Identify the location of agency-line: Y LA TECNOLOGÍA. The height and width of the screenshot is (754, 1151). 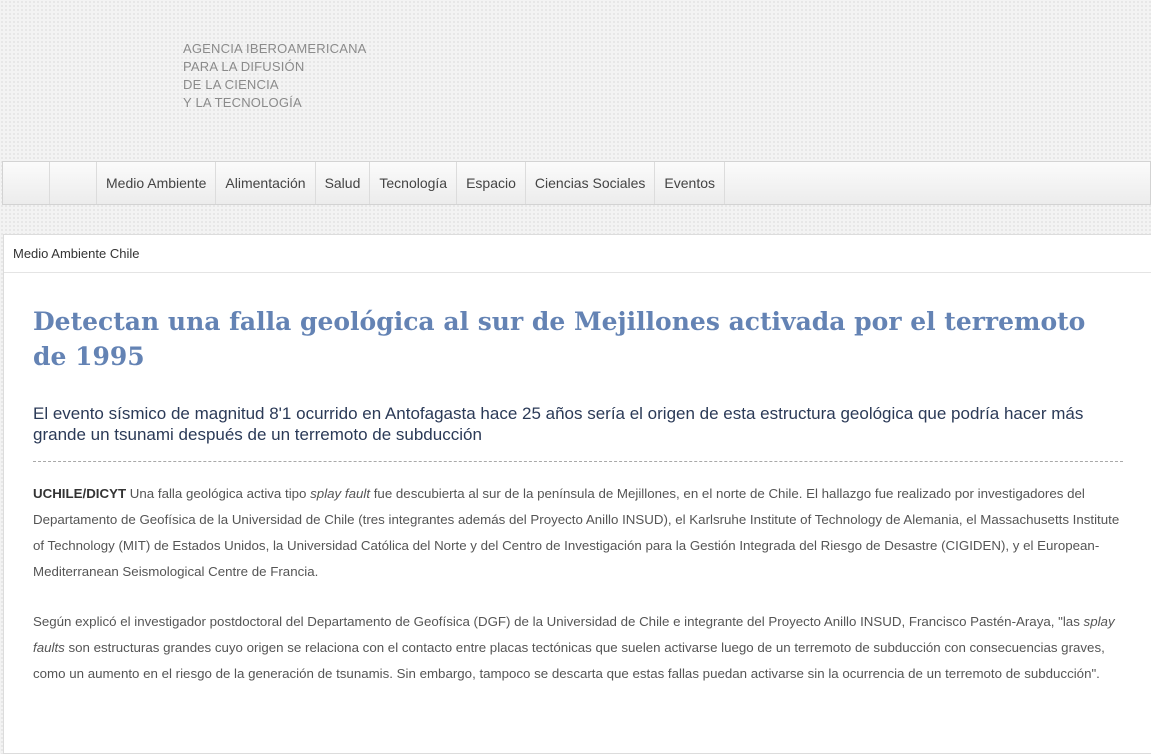
(242, 102).